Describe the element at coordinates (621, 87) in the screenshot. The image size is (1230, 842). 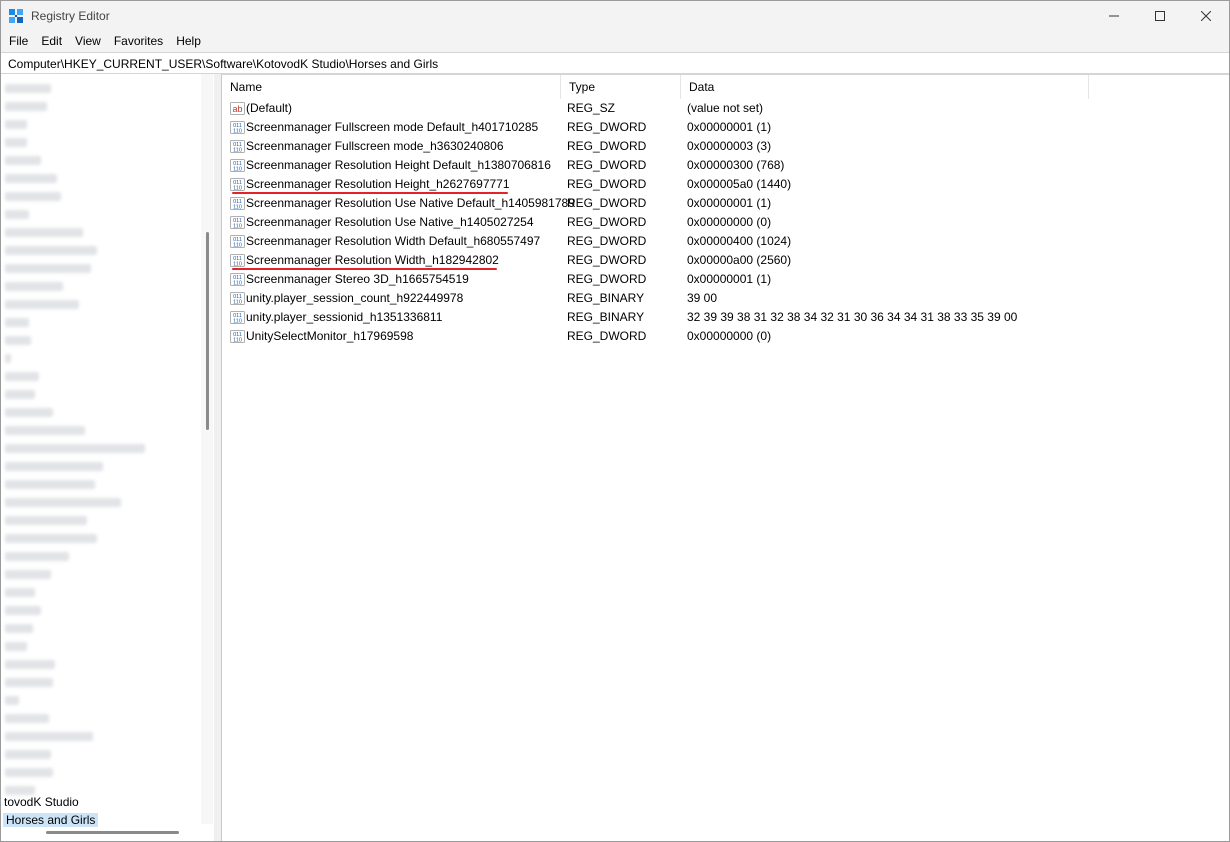
I see `column-header-type: Type` at that location.